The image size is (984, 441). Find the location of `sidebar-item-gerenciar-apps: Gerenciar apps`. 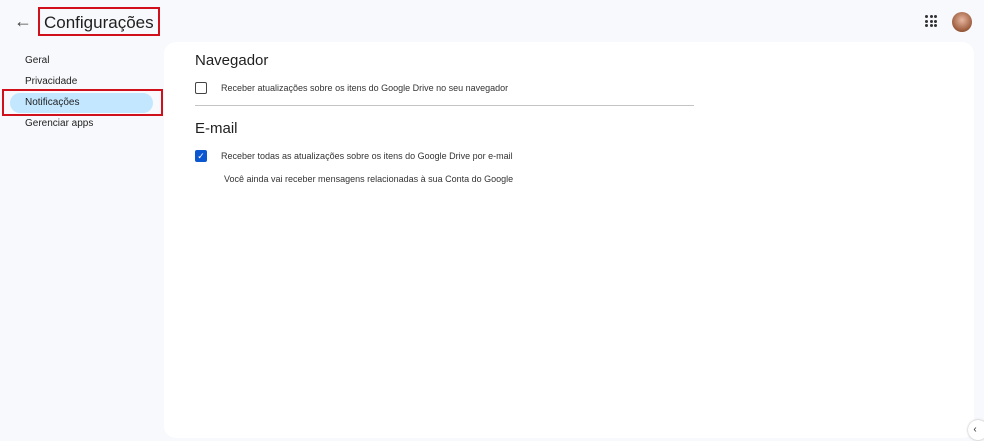

sidebar-item-gerenciar-apps: Gerenciar apps is located at coordinates (85, 124).